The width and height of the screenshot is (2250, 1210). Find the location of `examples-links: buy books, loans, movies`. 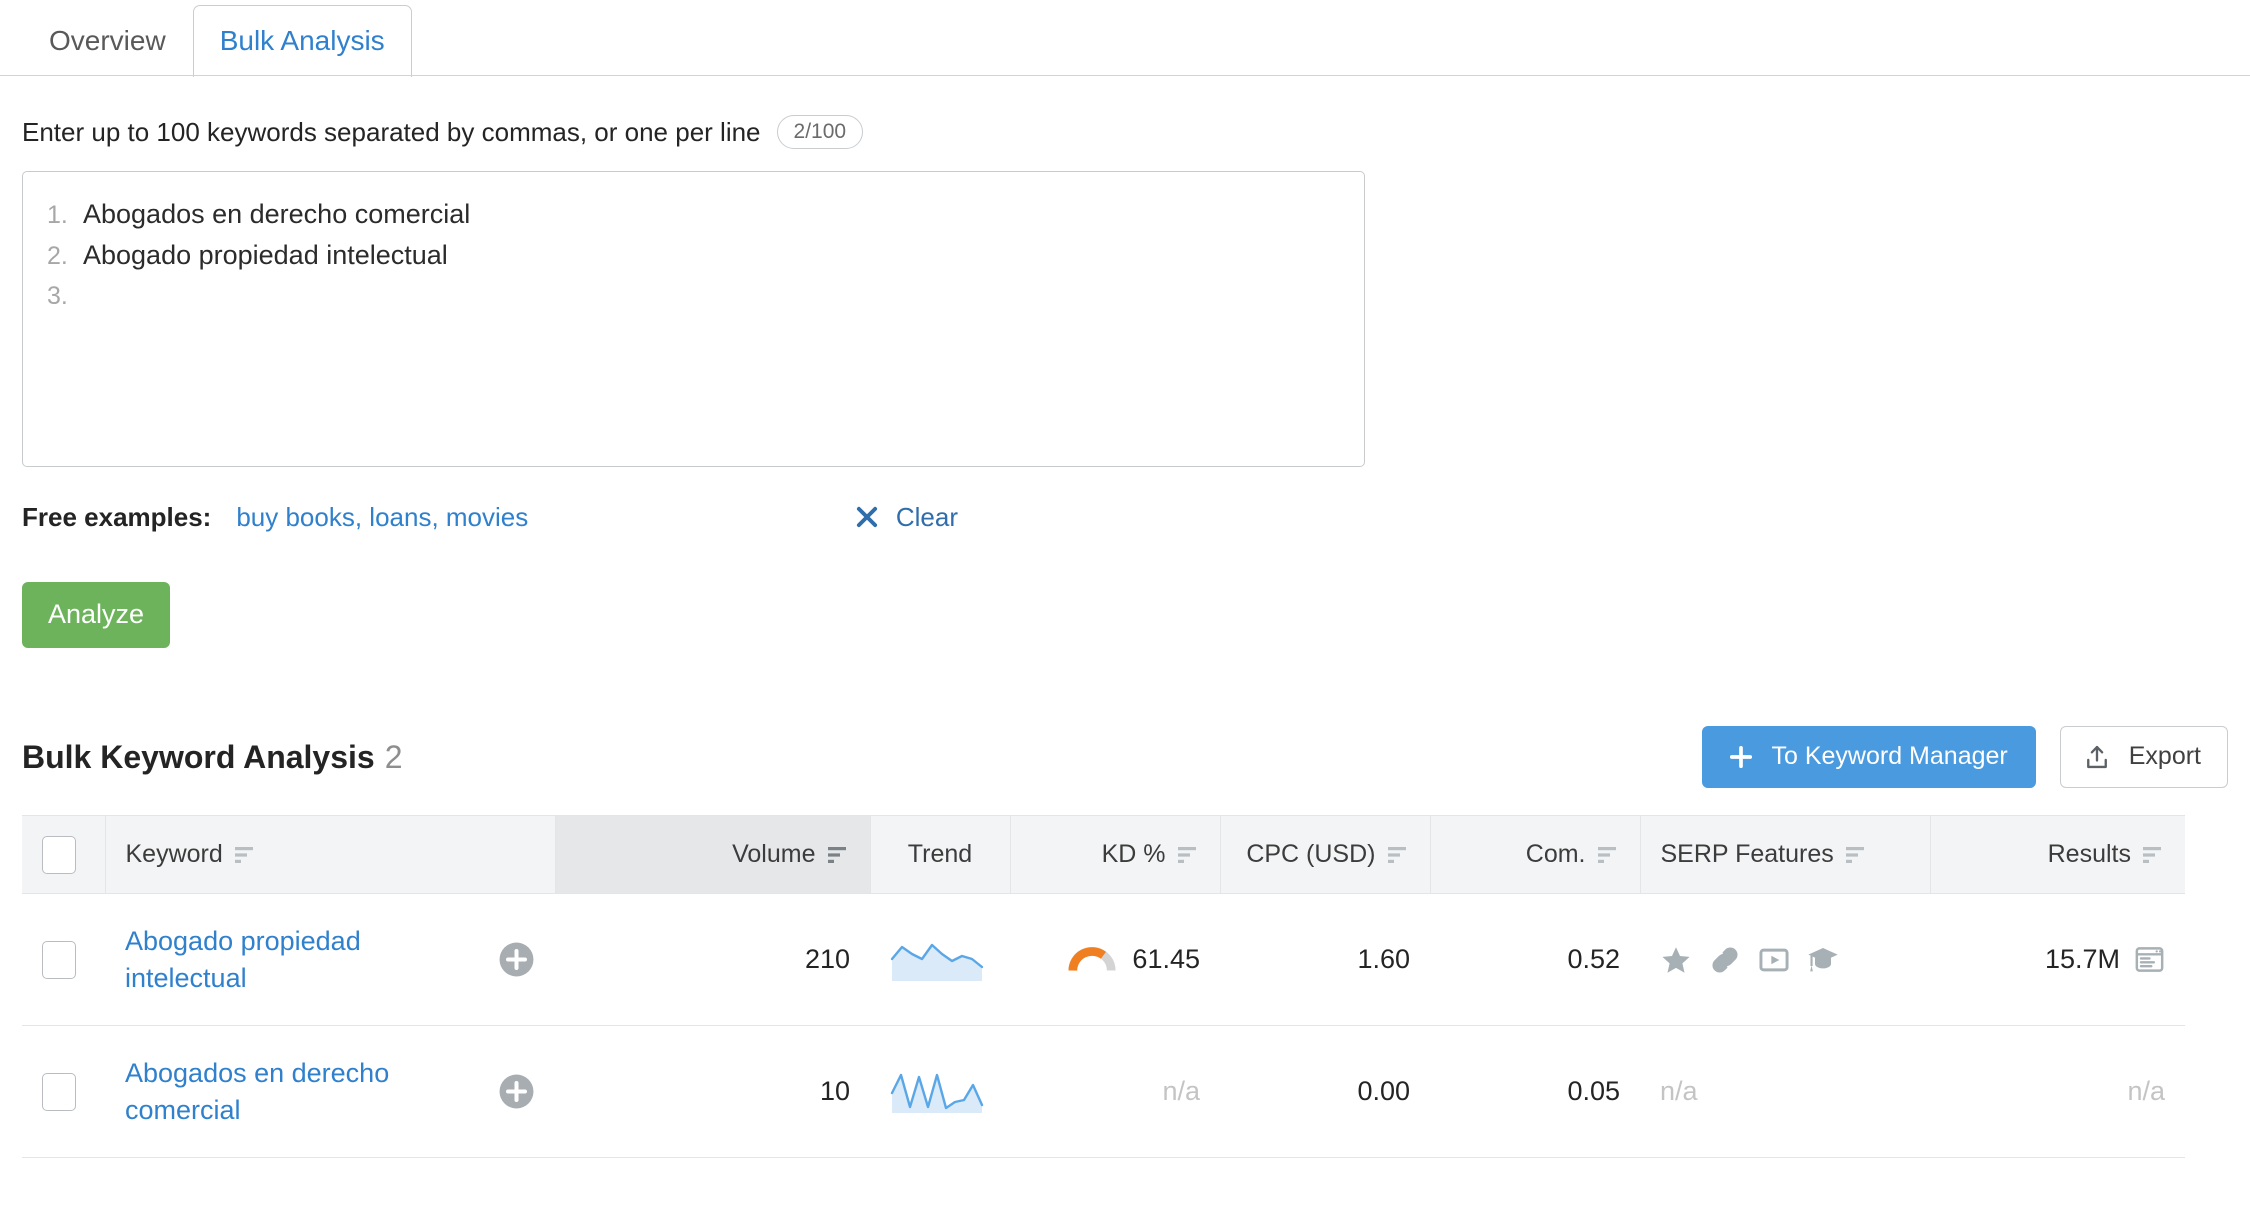

examples-links: buy books, loans, movies is located at coordinates (382, 517).